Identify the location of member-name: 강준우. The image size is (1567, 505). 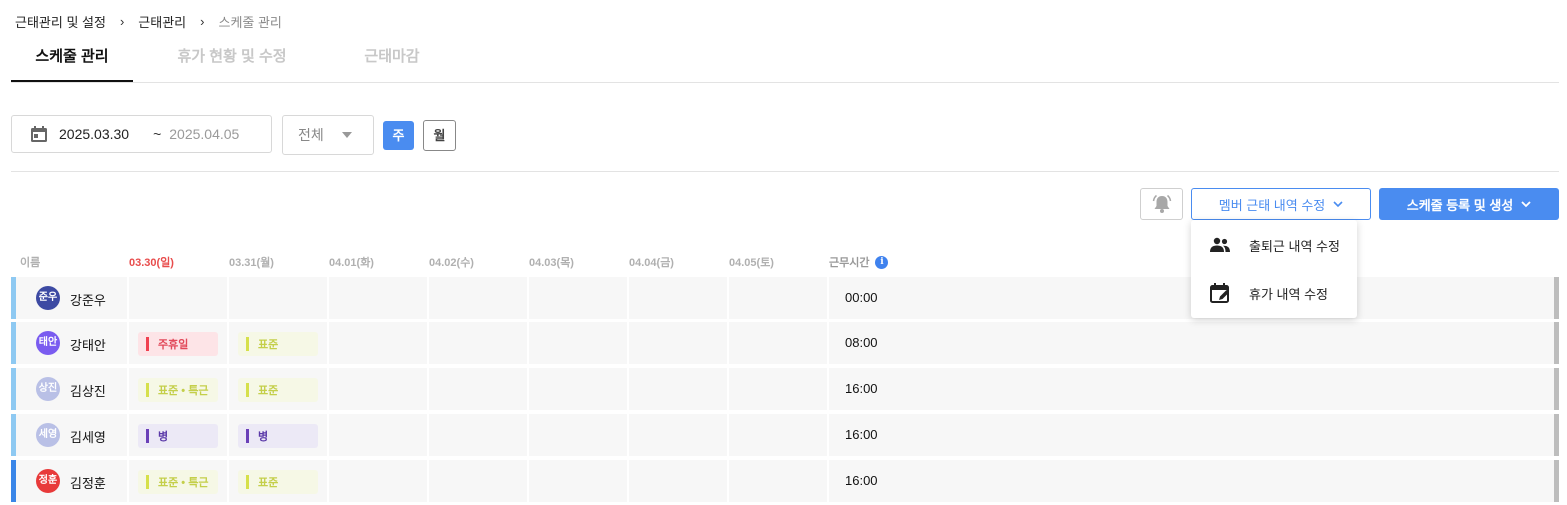
(88, 299).